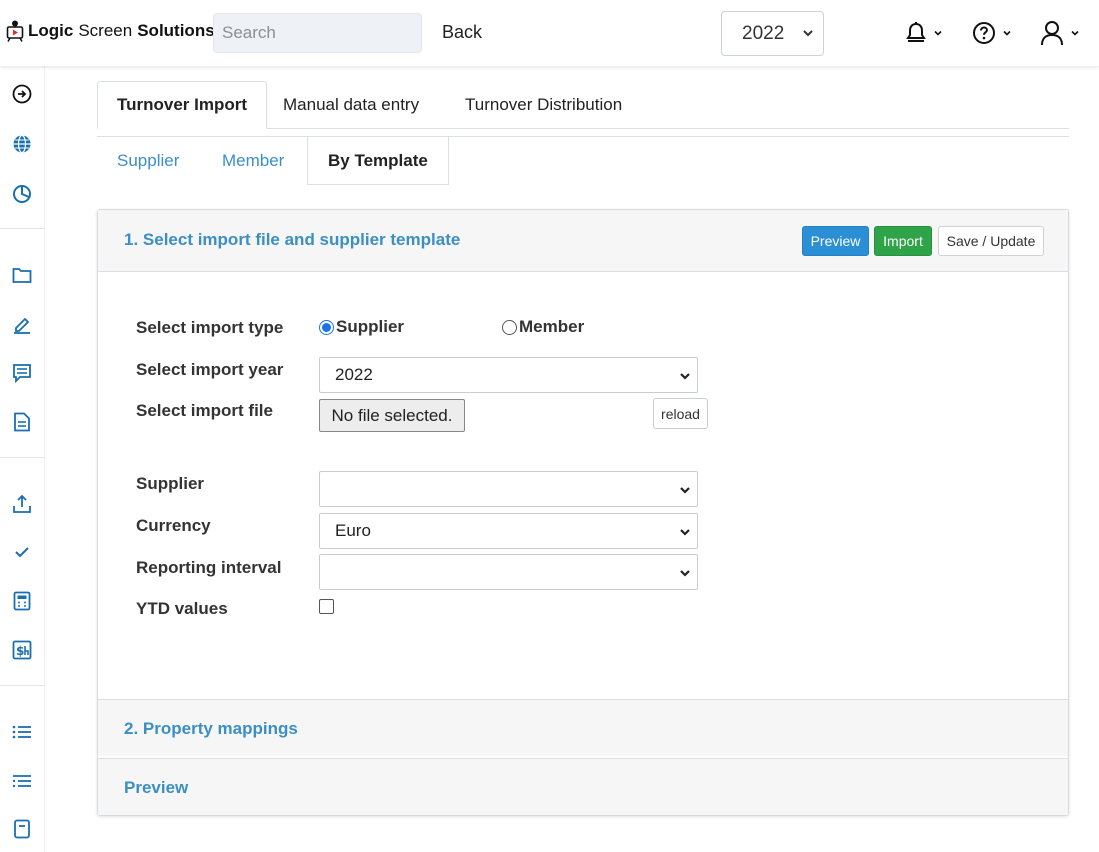 The image size is (1099, 852). What do you see at coordinates (583, 160) in the screenshot?
I see `sub-tabs: Supplier Member By Template` at bounding box center [583, 160].